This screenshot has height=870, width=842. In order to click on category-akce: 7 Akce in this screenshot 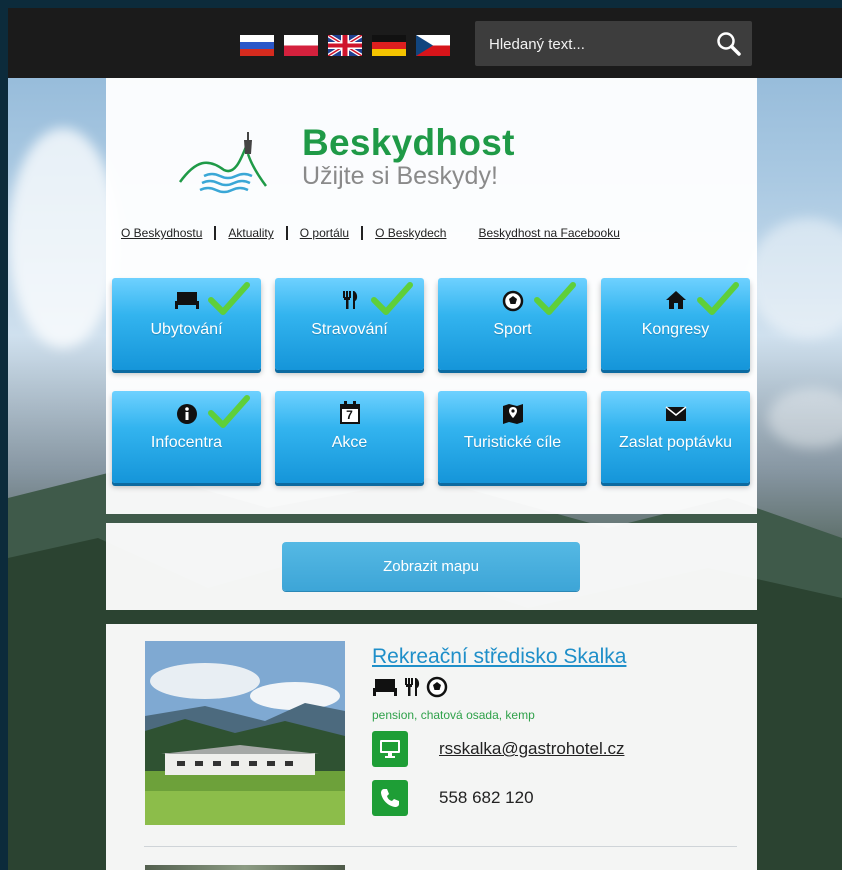, I will do `click(349, 437)`.